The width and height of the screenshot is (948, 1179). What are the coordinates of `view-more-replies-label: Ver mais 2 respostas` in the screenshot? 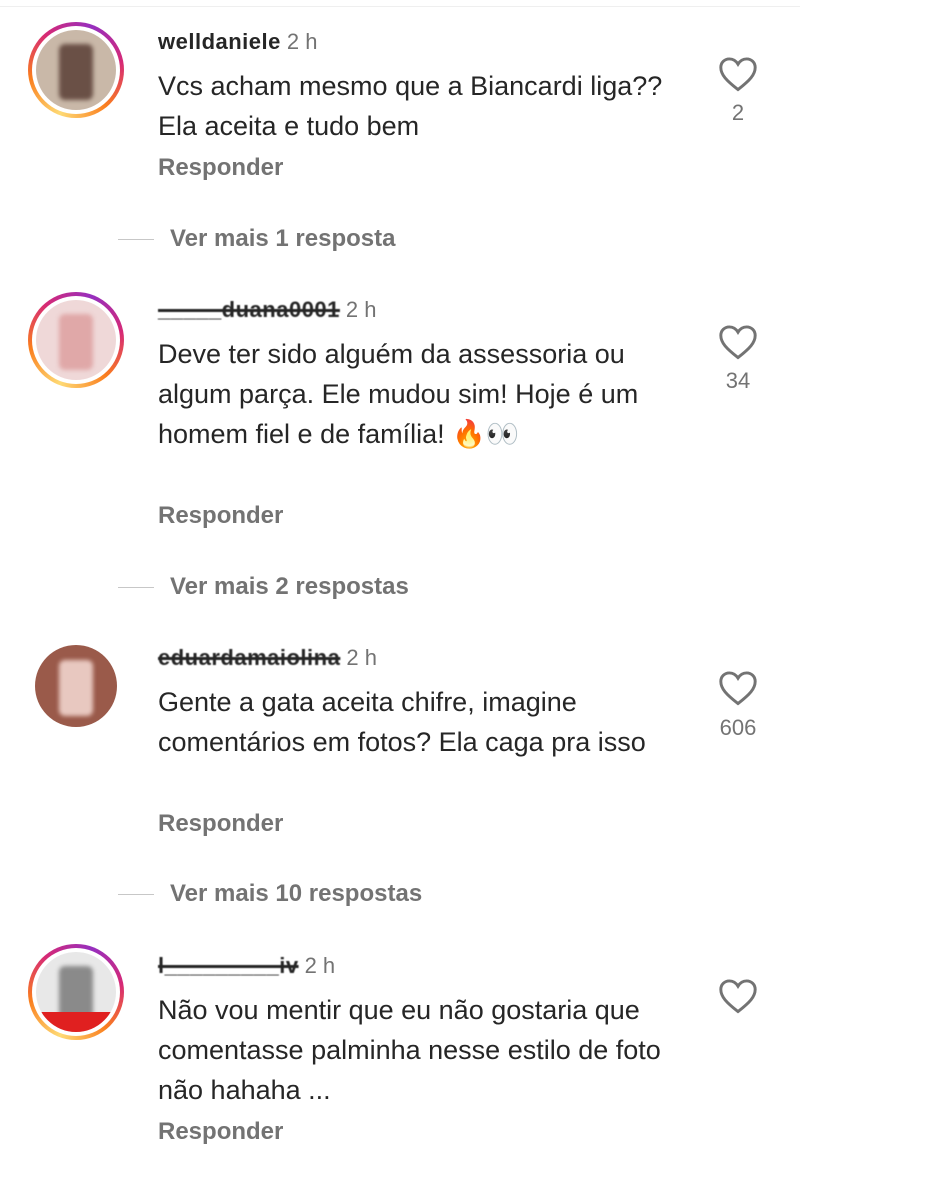 It's located at (289, 587).